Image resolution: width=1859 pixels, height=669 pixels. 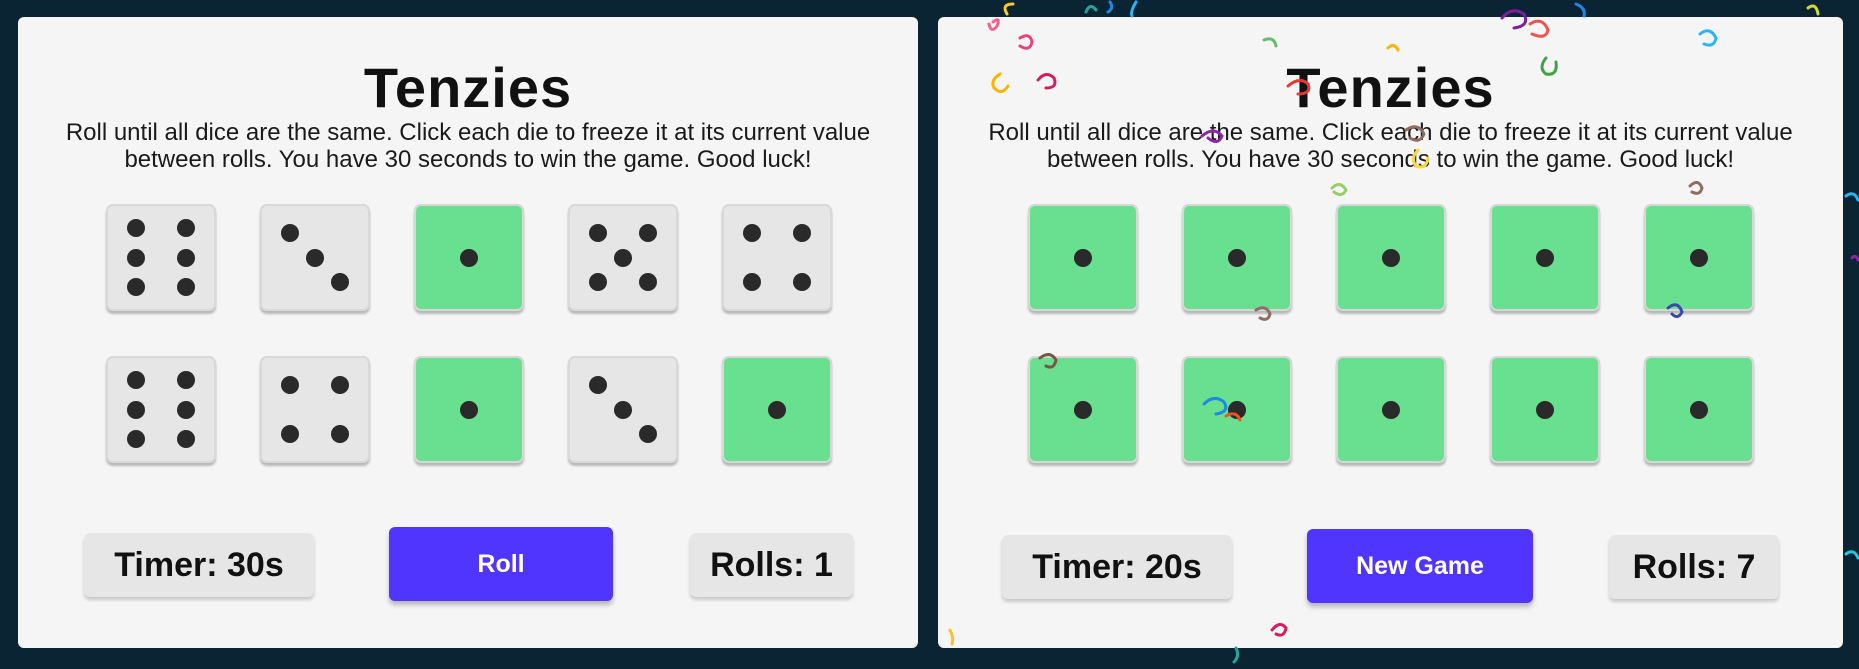 What do you see at coordinates (199, 565) in the screenshot?
I see `timer-display: Timer: 30s` at bounding box center [199, 565].